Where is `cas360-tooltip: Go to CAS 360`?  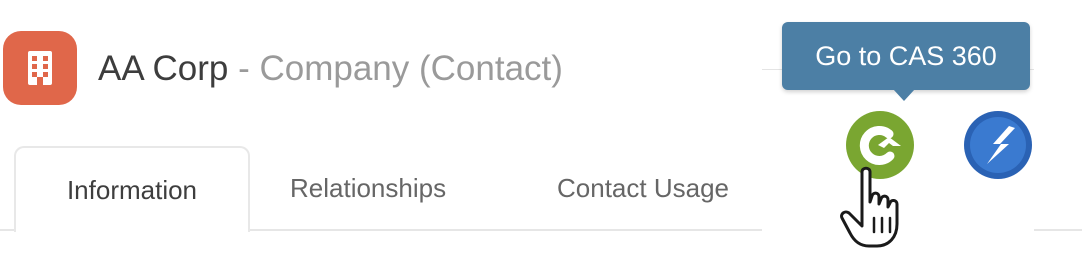 cas360-tooltip: Go to CAS 360 is located at coordinates (906, 56).